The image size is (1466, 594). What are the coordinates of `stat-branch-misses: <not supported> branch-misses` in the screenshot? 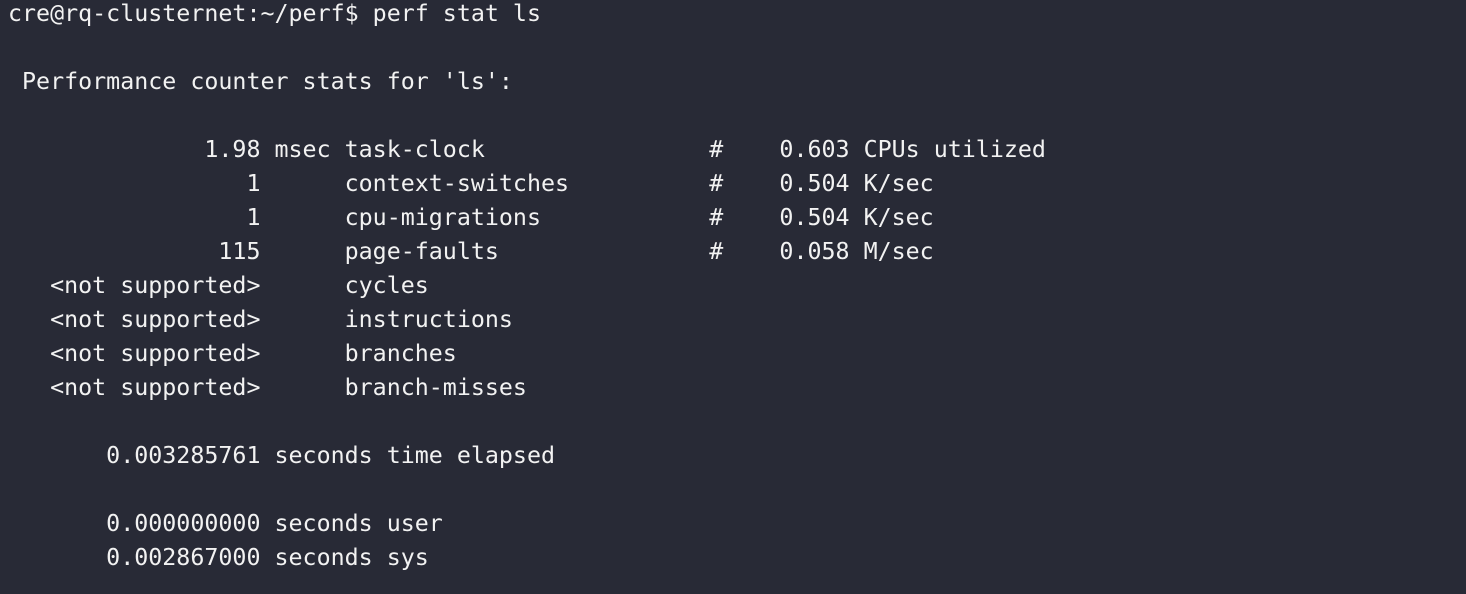 It's located at (267, 387).